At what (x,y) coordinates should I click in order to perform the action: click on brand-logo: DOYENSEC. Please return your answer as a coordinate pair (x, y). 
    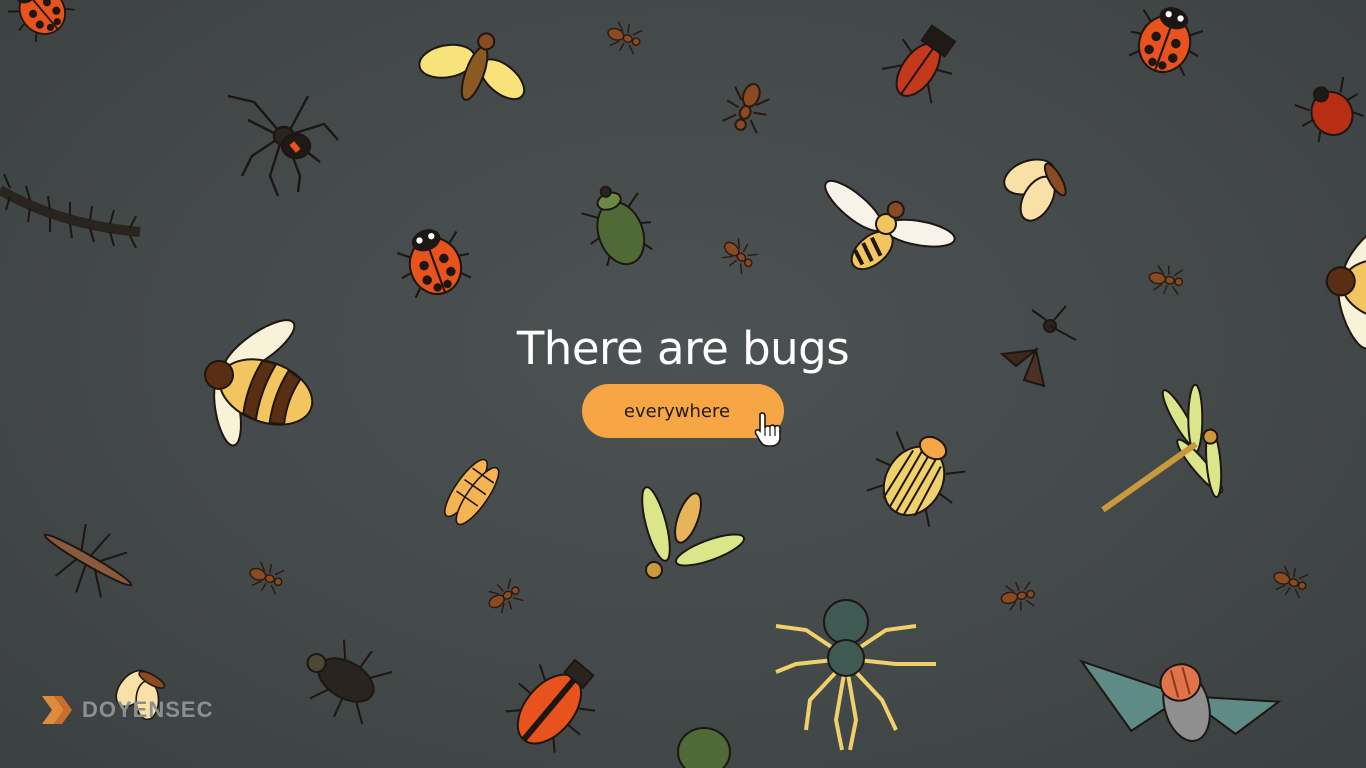
    Looking at the image, I should click on (126, 710).